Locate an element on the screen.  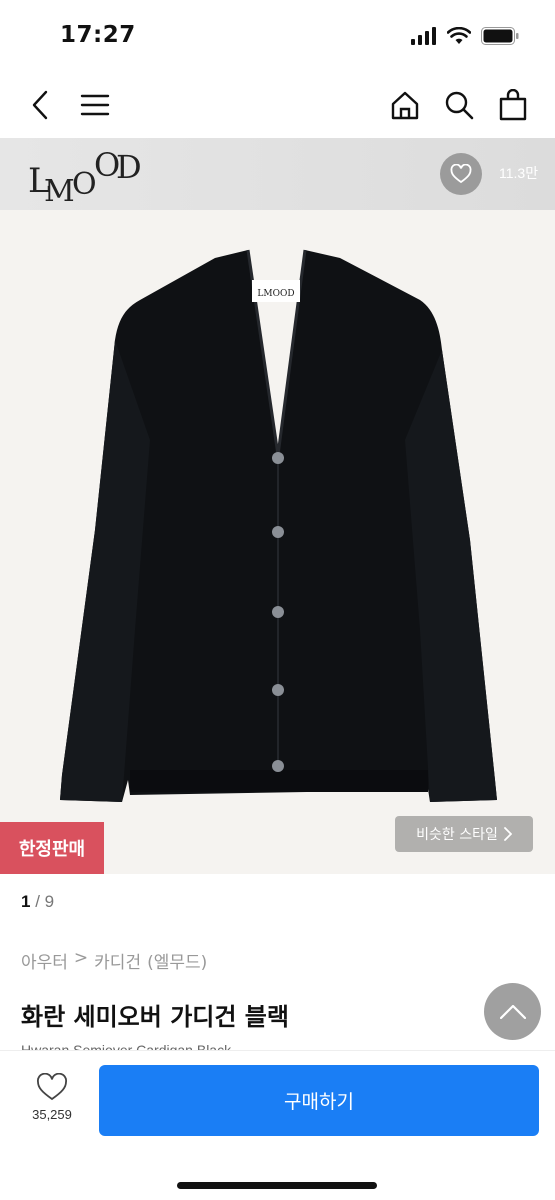
back-button is located at coordinates (41, 105).